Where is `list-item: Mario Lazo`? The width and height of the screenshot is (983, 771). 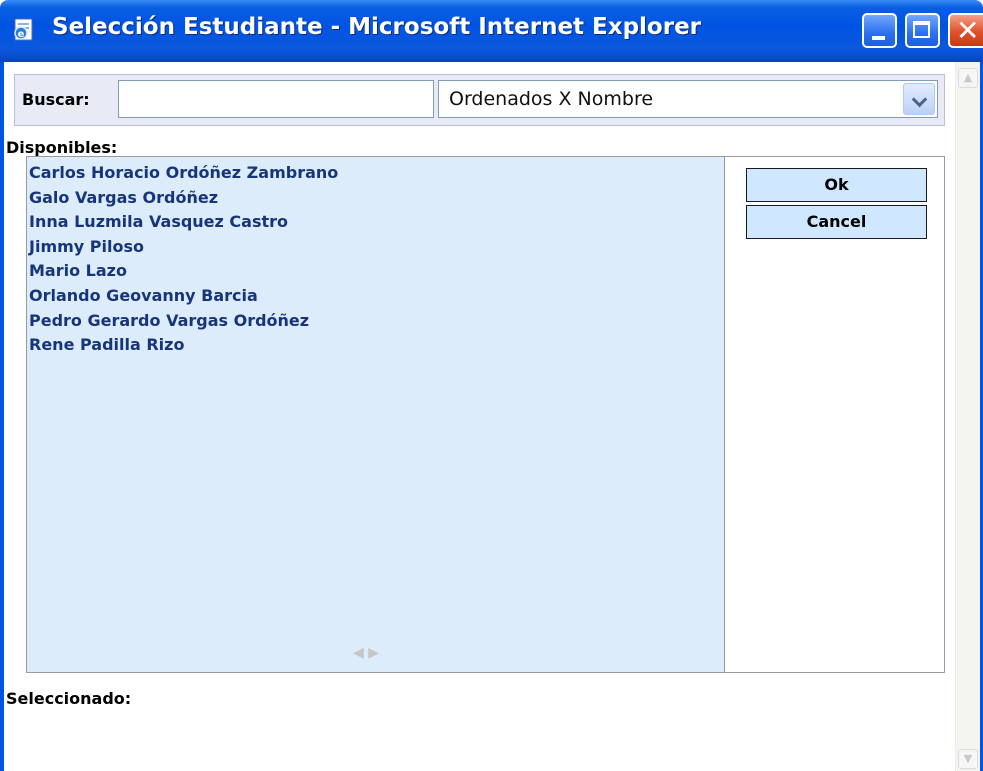
list-item: Mario Lazo is located at coordinates (376, 271).